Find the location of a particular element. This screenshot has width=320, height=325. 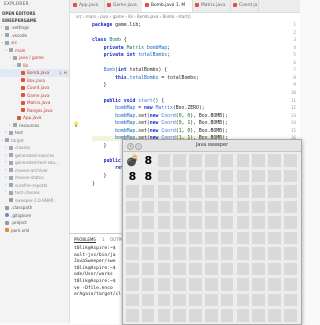

tree-item: .classpath is located at coordinates (34, 208).